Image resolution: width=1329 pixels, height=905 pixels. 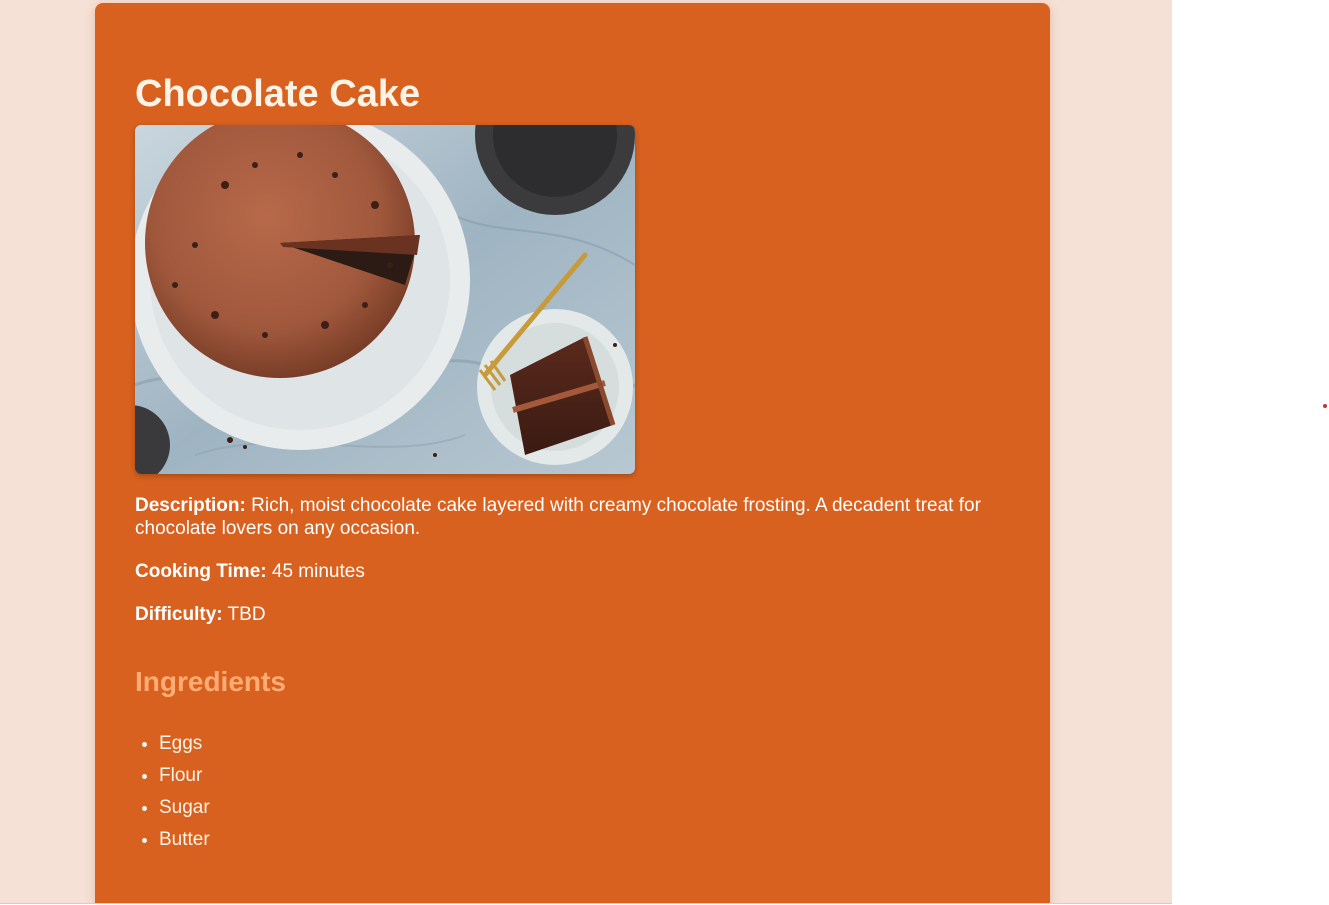 I want to click on difficulty-label: Difficulty:, so click(x=179, y=614).